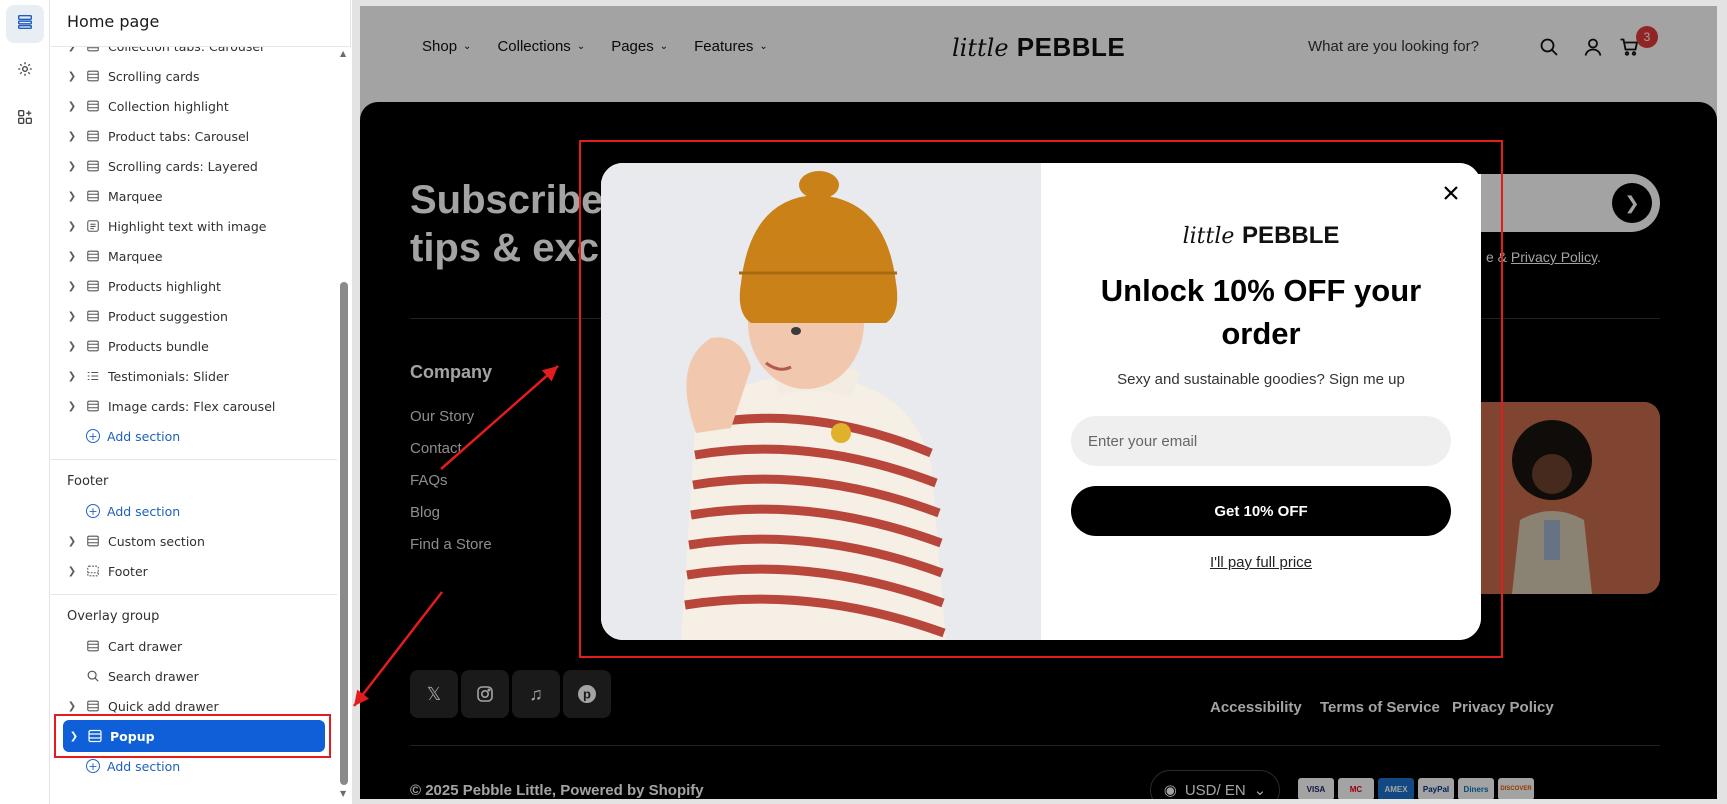  Describe the element at coordinates (343, 793) in the screenshot. I see `scroll-down-arrow-icon: ▼` at that location.